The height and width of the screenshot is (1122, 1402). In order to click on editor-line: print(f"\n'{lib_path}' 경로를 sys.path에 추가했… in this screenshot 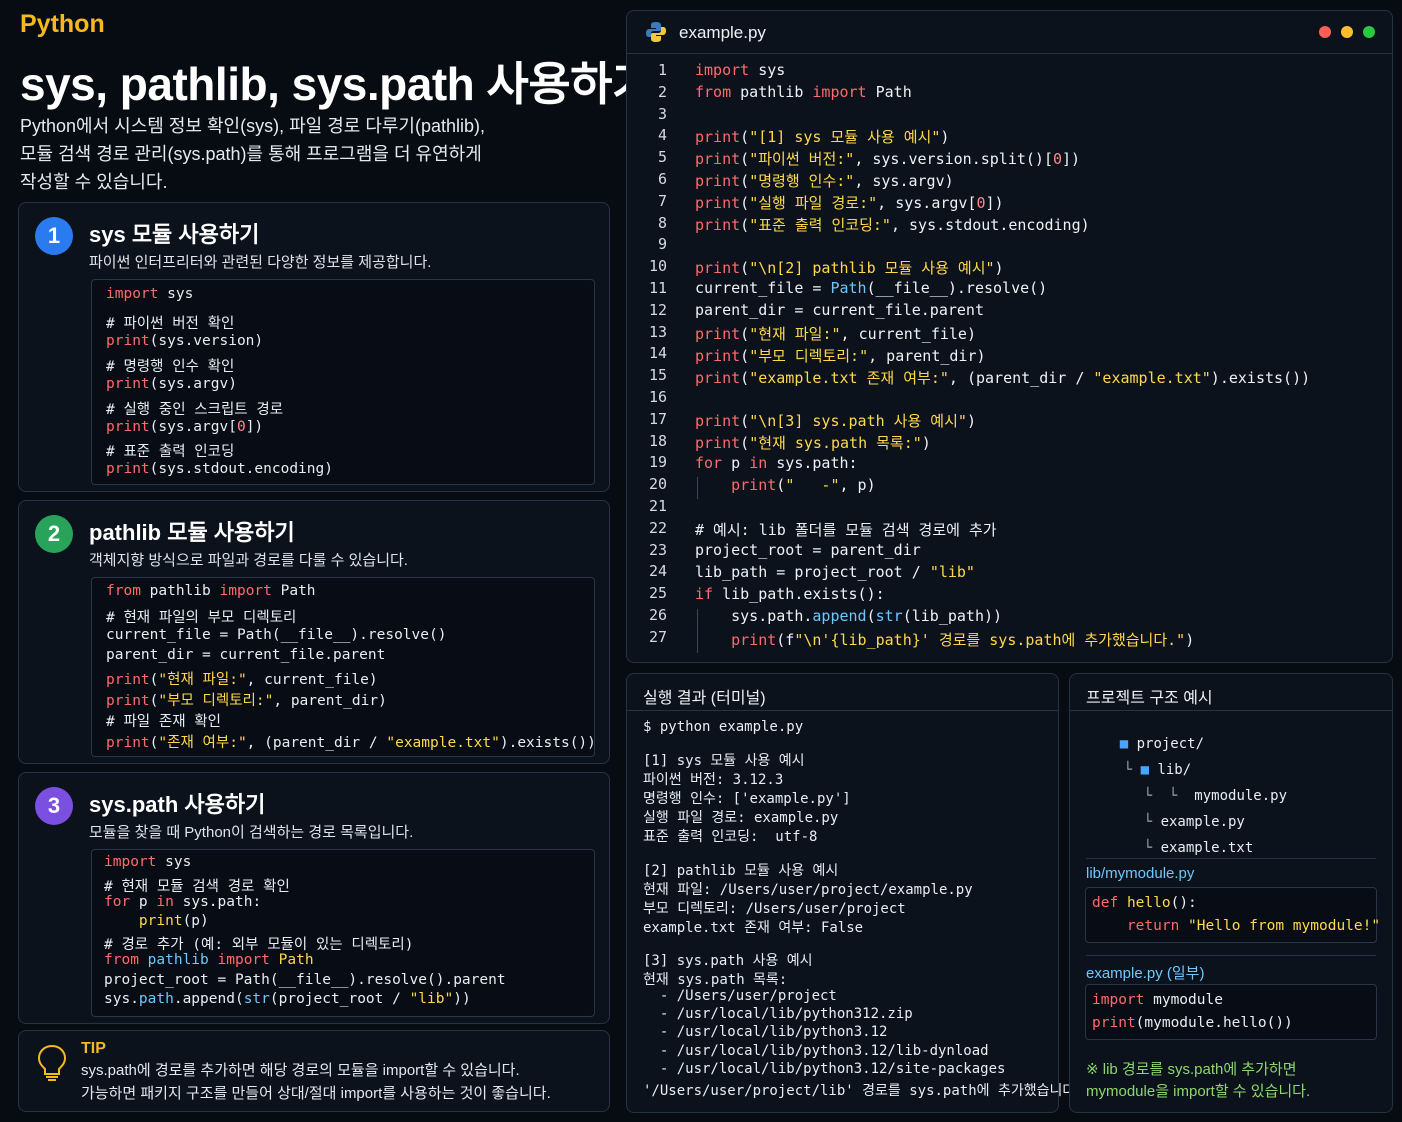, I will do `click(963, 640)`.